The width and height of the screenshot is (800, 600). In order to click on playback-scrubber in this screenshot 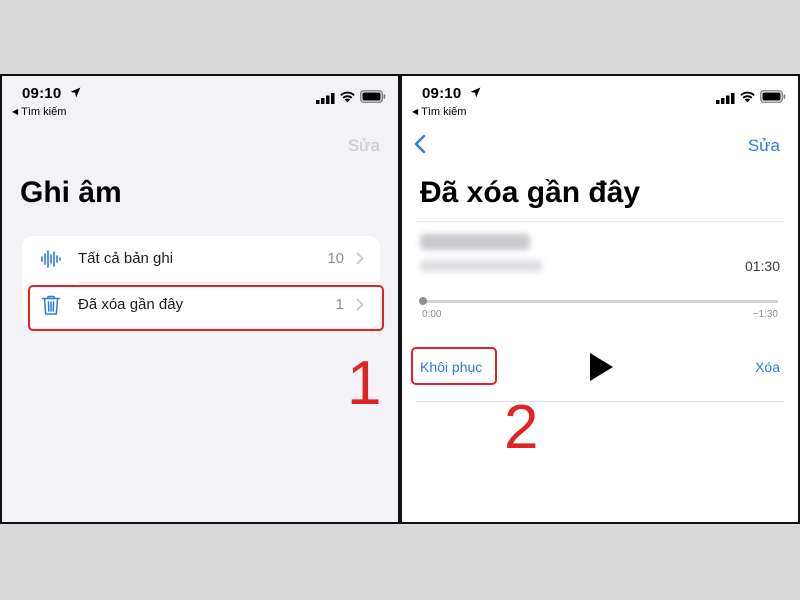, I will do `click(600, 301)`.